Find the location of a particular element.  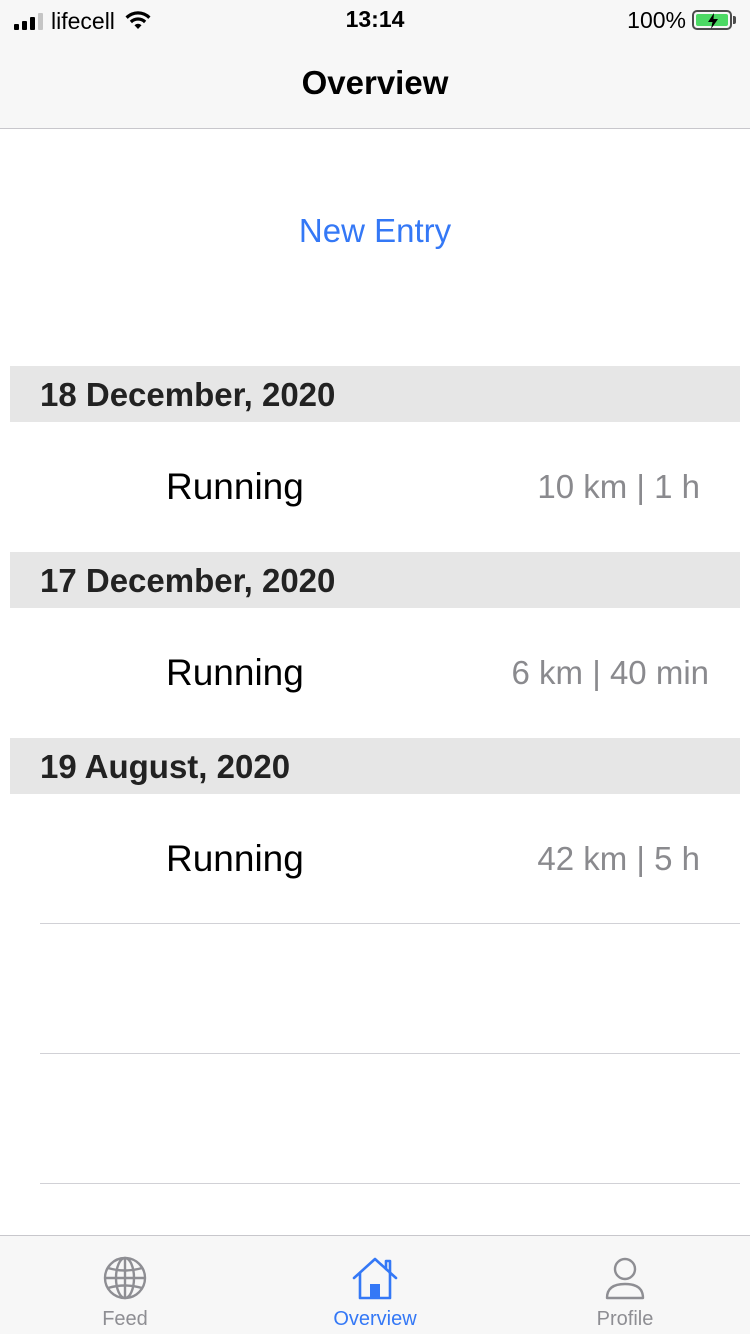

tab-feed: Feed is located at coordinates (125, 1285).